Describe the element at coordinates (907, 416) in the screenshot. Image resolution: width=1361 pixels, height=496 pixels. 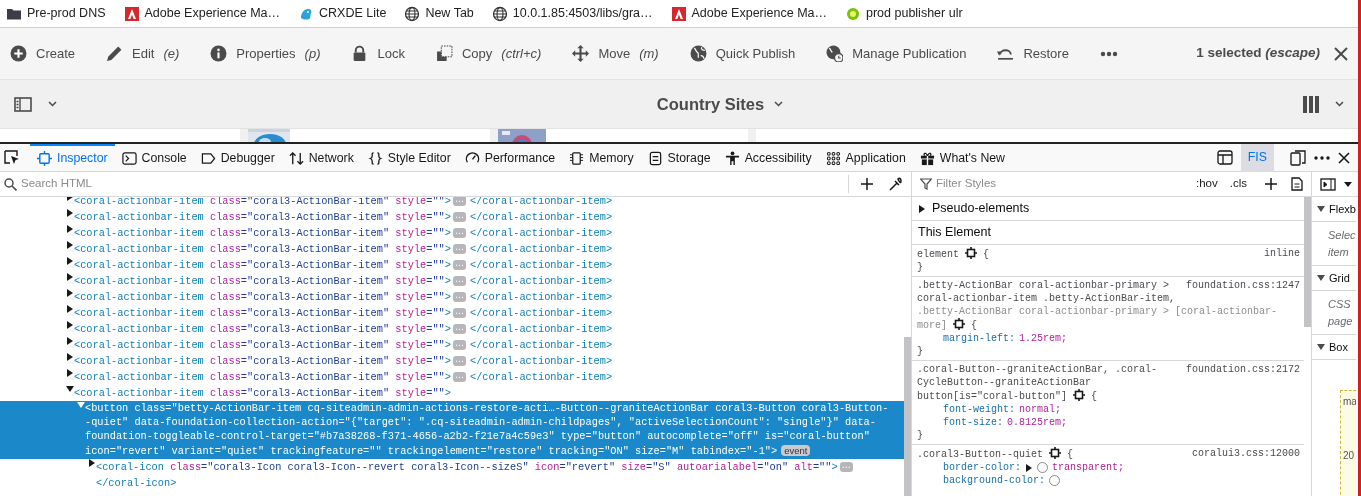
I see `scrollbar` at that location.